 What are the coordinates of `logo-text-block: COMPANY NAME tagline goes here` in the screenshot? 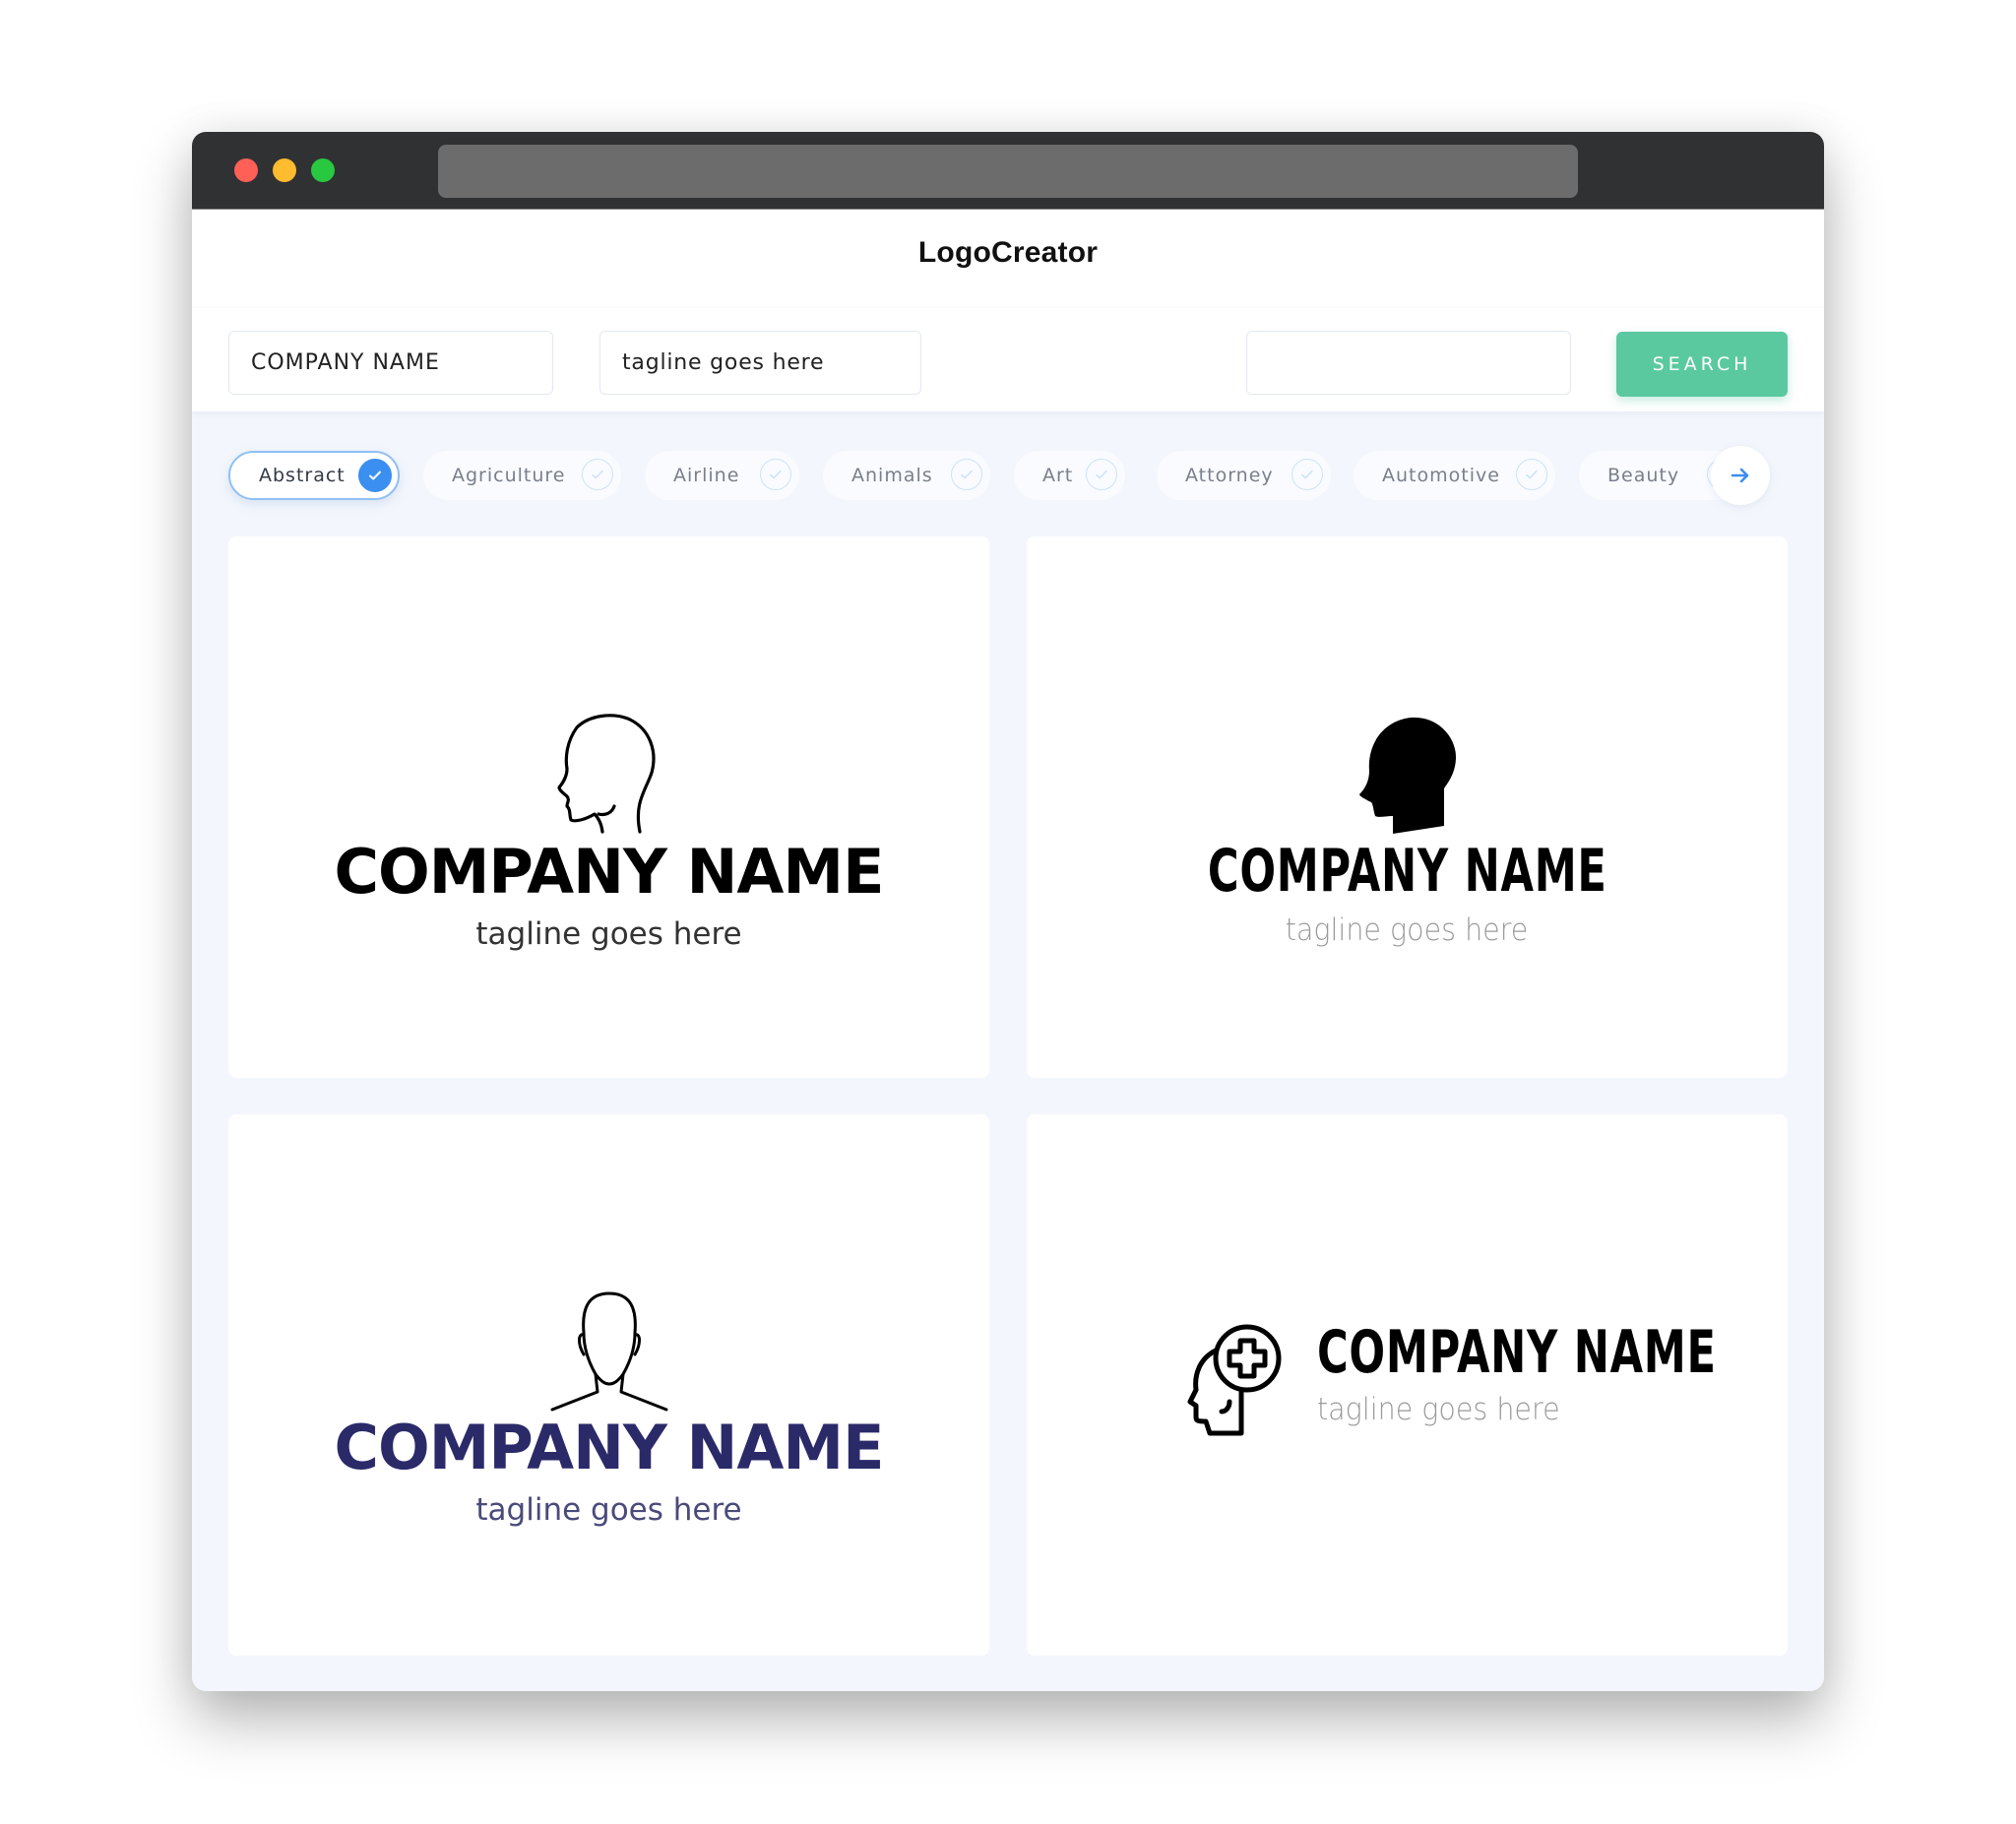 It's located at (1524, 1375).